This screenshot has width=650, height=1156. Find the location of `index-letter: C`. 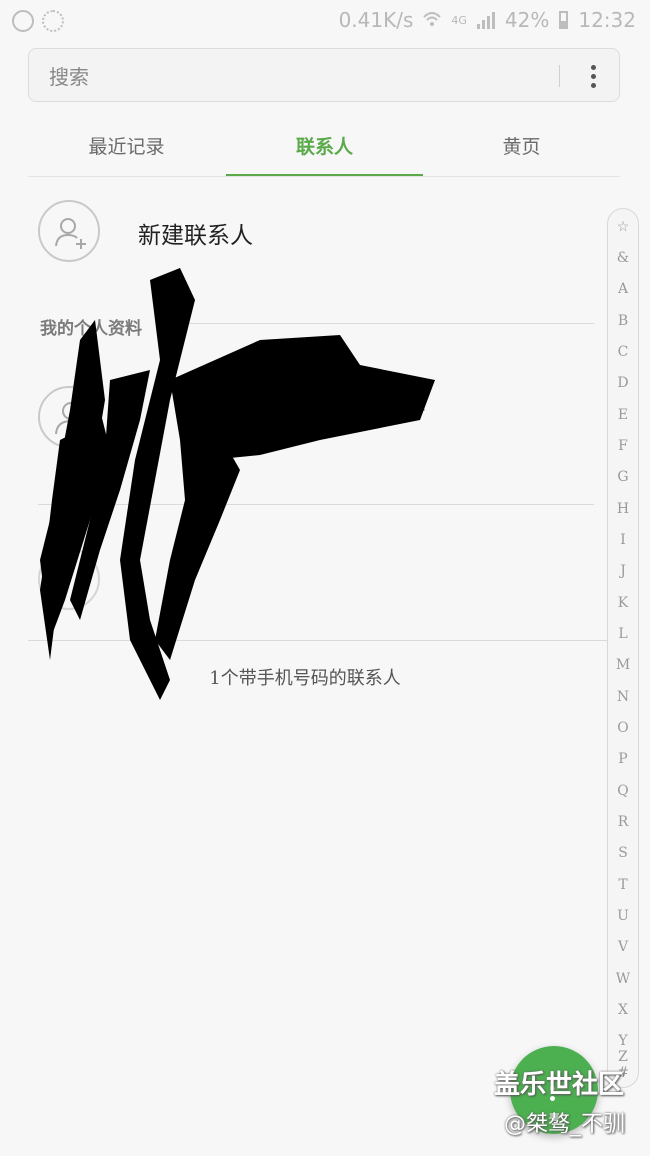

index-letter: C is located at coordinates (623, 352).